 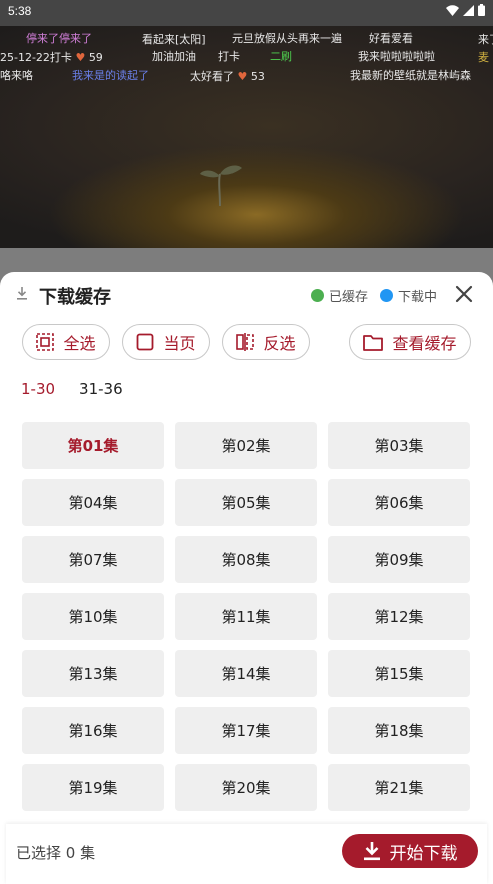 What do you see at coordinates (145, 342) in the screenshot?
I see `checkbox-icon` at bounding box center [145, 342].